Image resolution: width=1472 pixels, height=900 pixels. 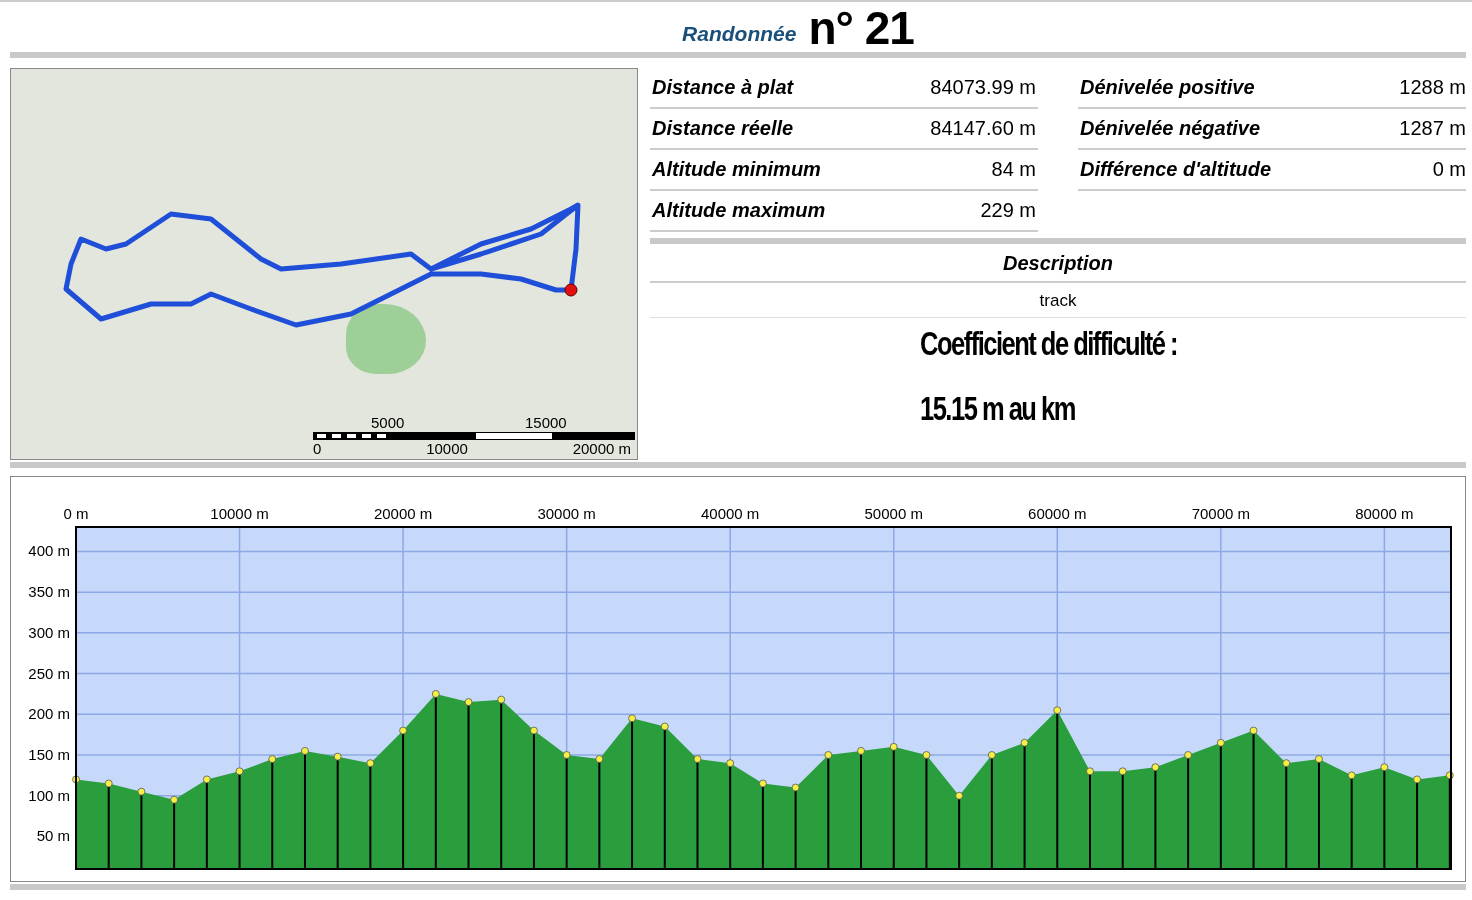 What do you see at coordinates (601, 448) in the screenshot?
I see `scale-label: 20000 m` at bounding box center [601, 448].